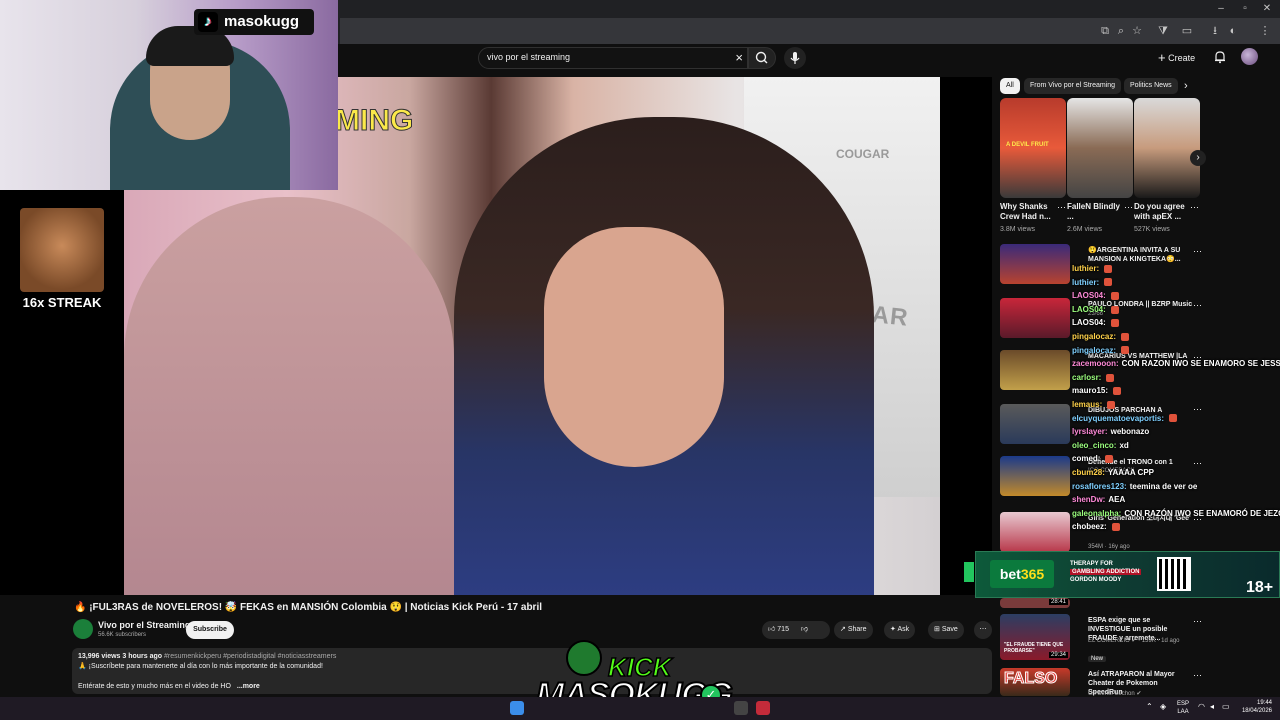 The image size is (1280, 720). What do you see at coordinates (1035, 682) in the screenshot?
I see `video-thumbnail: FALSO` at bounding box center [1035, 682].